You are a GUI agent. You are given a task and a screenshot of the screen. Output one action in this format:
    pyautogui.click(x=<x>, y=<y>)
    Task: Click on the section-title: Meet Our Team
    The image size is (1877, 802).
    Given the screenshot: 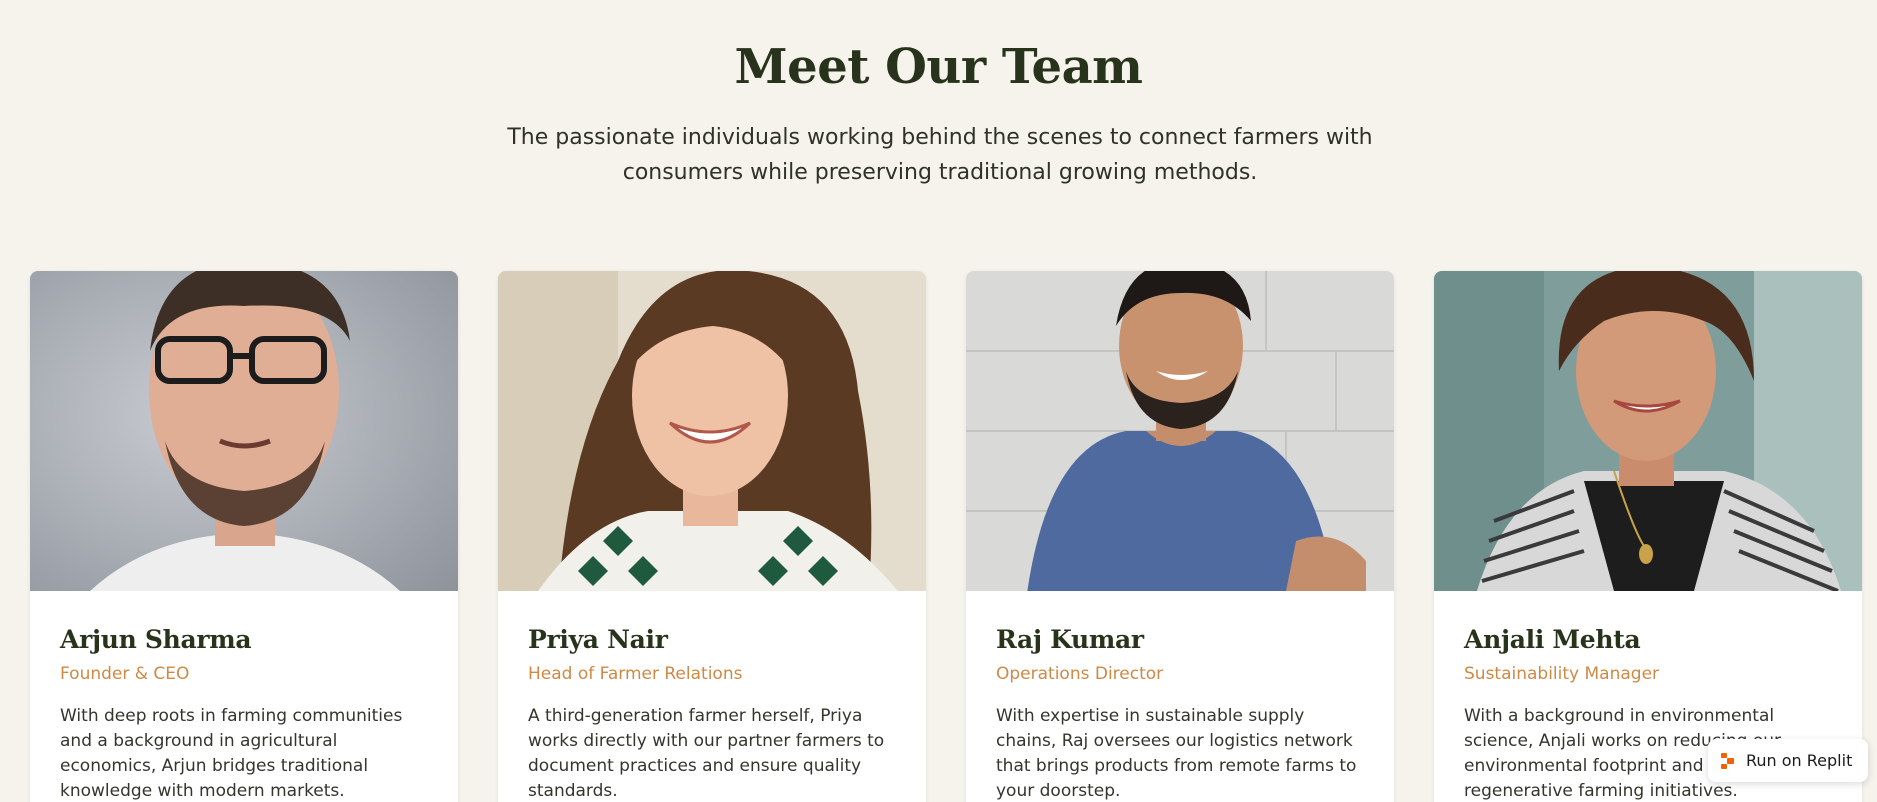 What is the action you would take?
    pyautogui.click(x=938, y=67)
    